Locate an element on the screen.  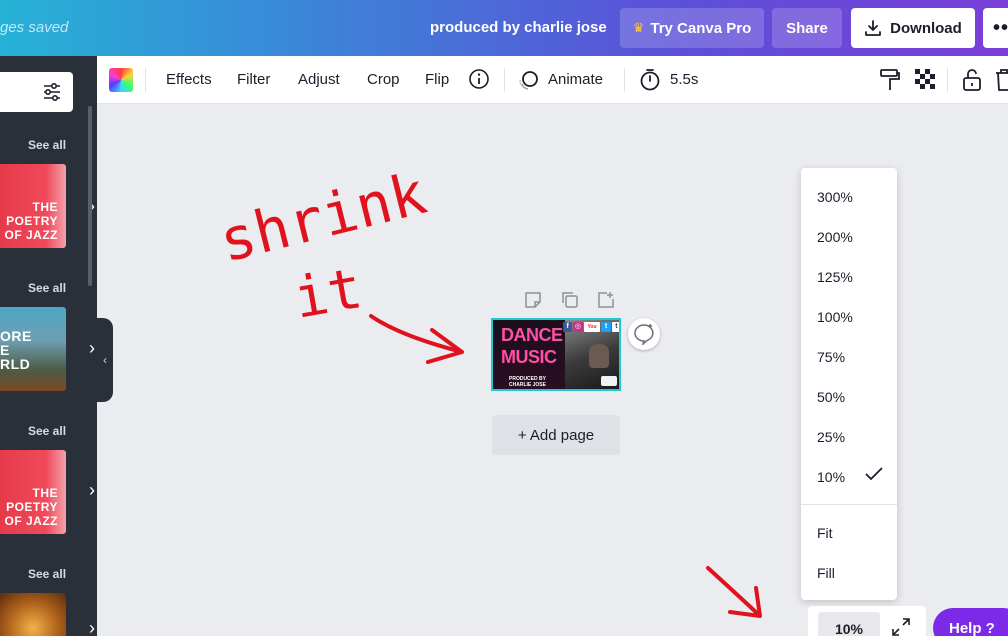
chevron-left-icon: ‹ is located at coordinates (105, 360).